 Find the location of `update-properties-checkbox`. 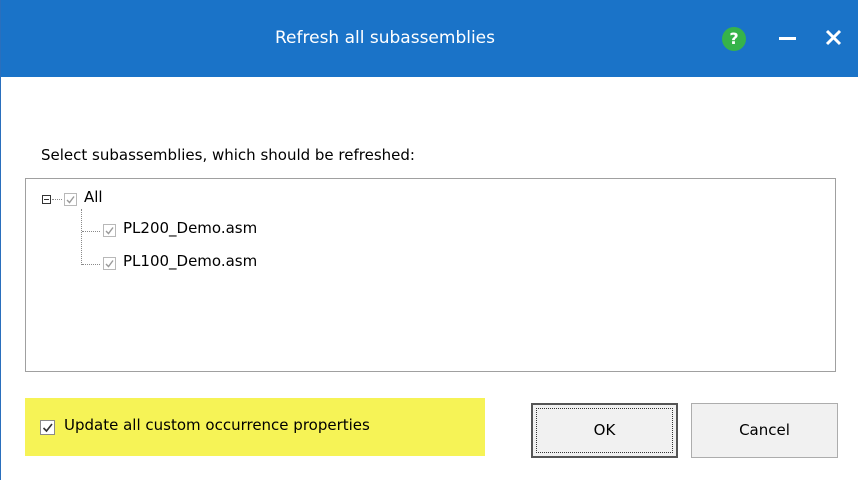

update-properties-checkbox is located at coordinates (47, 427).